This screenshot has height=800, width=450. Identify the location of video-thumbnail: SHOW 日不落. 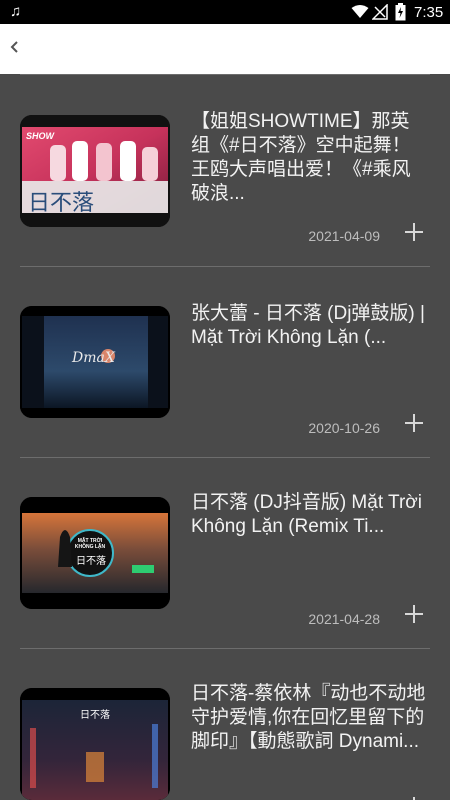
(95, 171).